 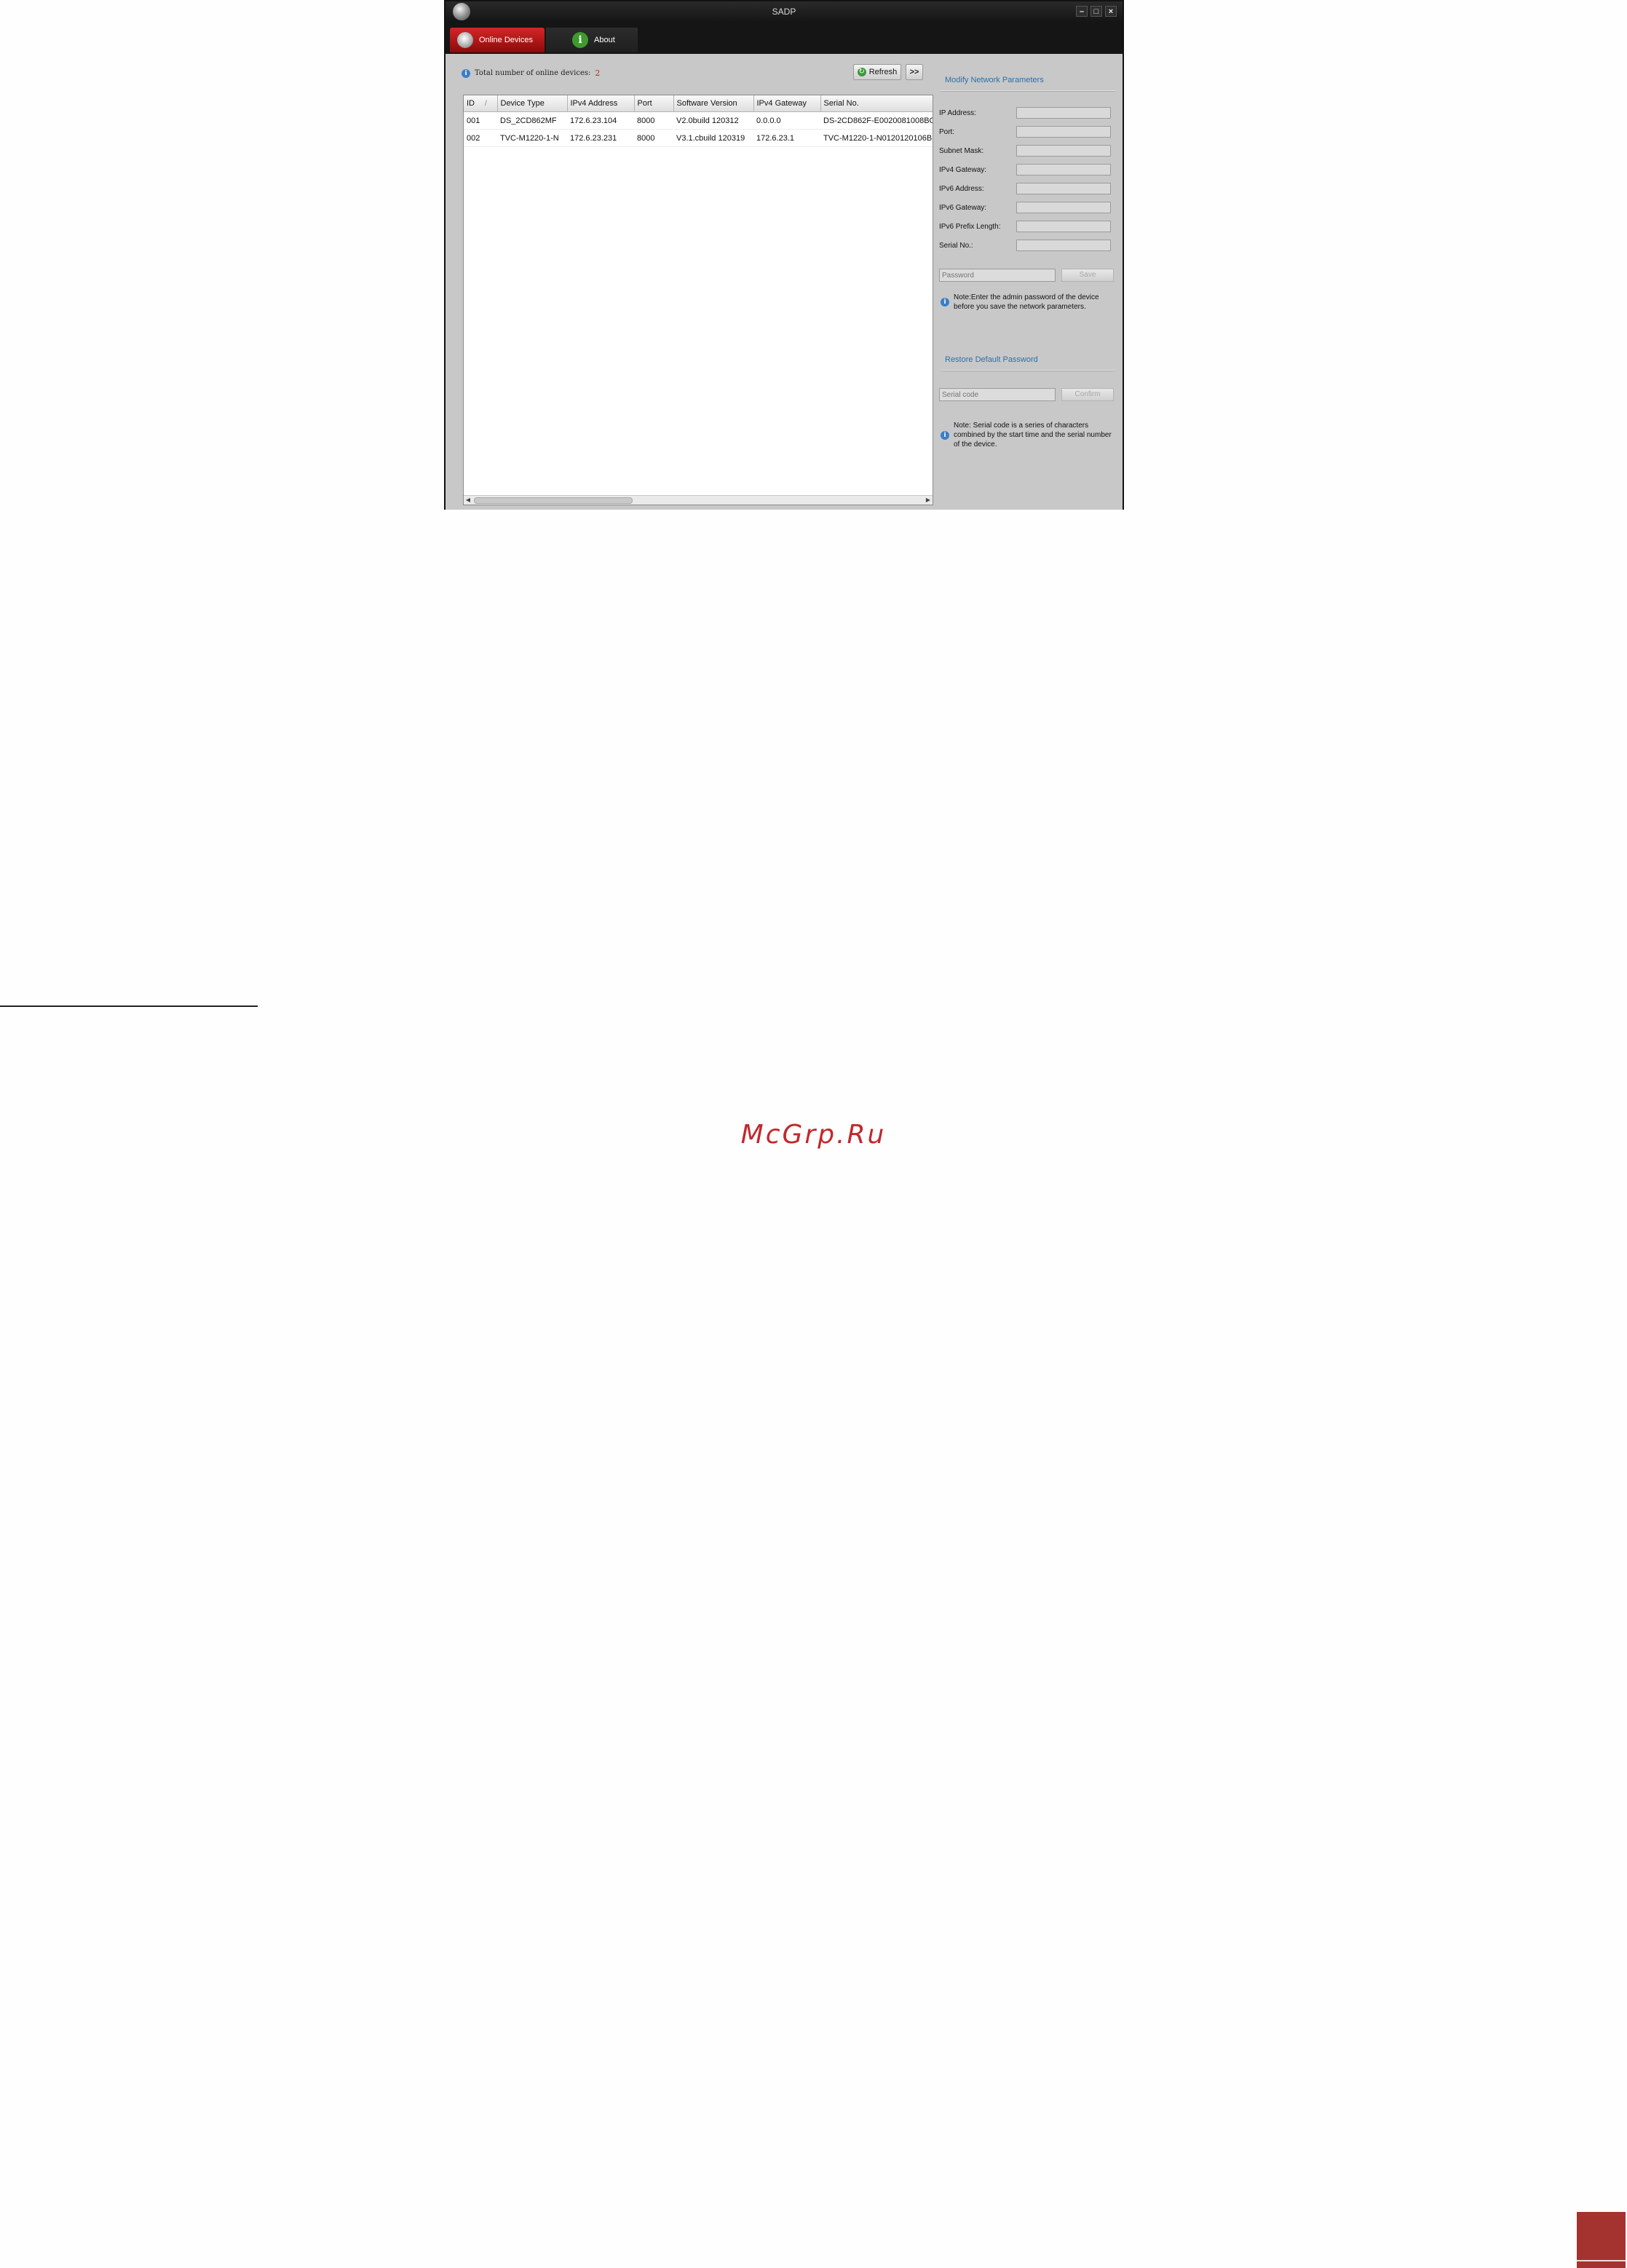 I want to click on subnet-mask-input, so click(x=1063, y=151).